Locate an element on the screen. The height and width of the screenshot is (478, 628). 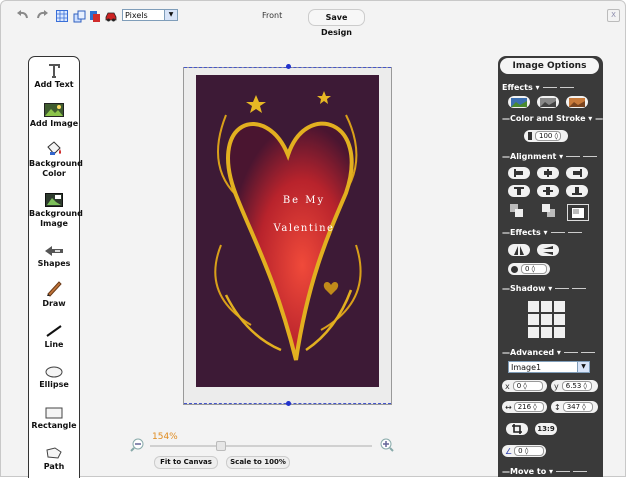
blur-icon is located at coordinates (514, 269).